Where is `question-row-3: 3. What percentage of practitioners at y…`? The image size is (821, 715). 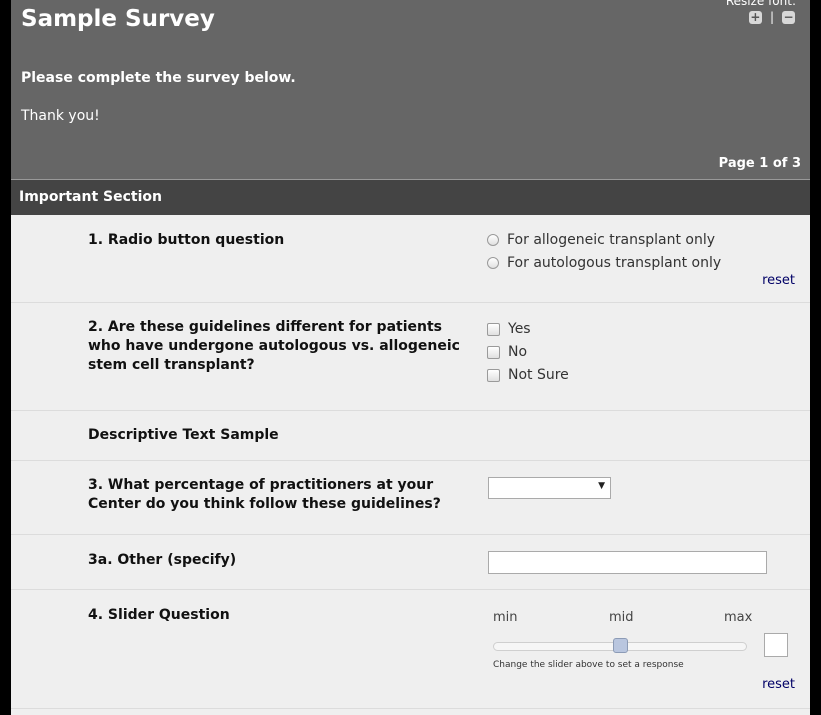
question-row-3: 3. What percentage of practitioners at y… is located at coordinates (410, 498).